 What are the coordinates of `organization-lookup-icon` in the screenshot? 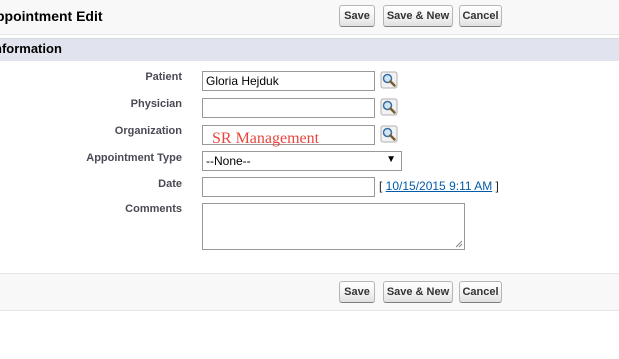 It's located at (389, 134).